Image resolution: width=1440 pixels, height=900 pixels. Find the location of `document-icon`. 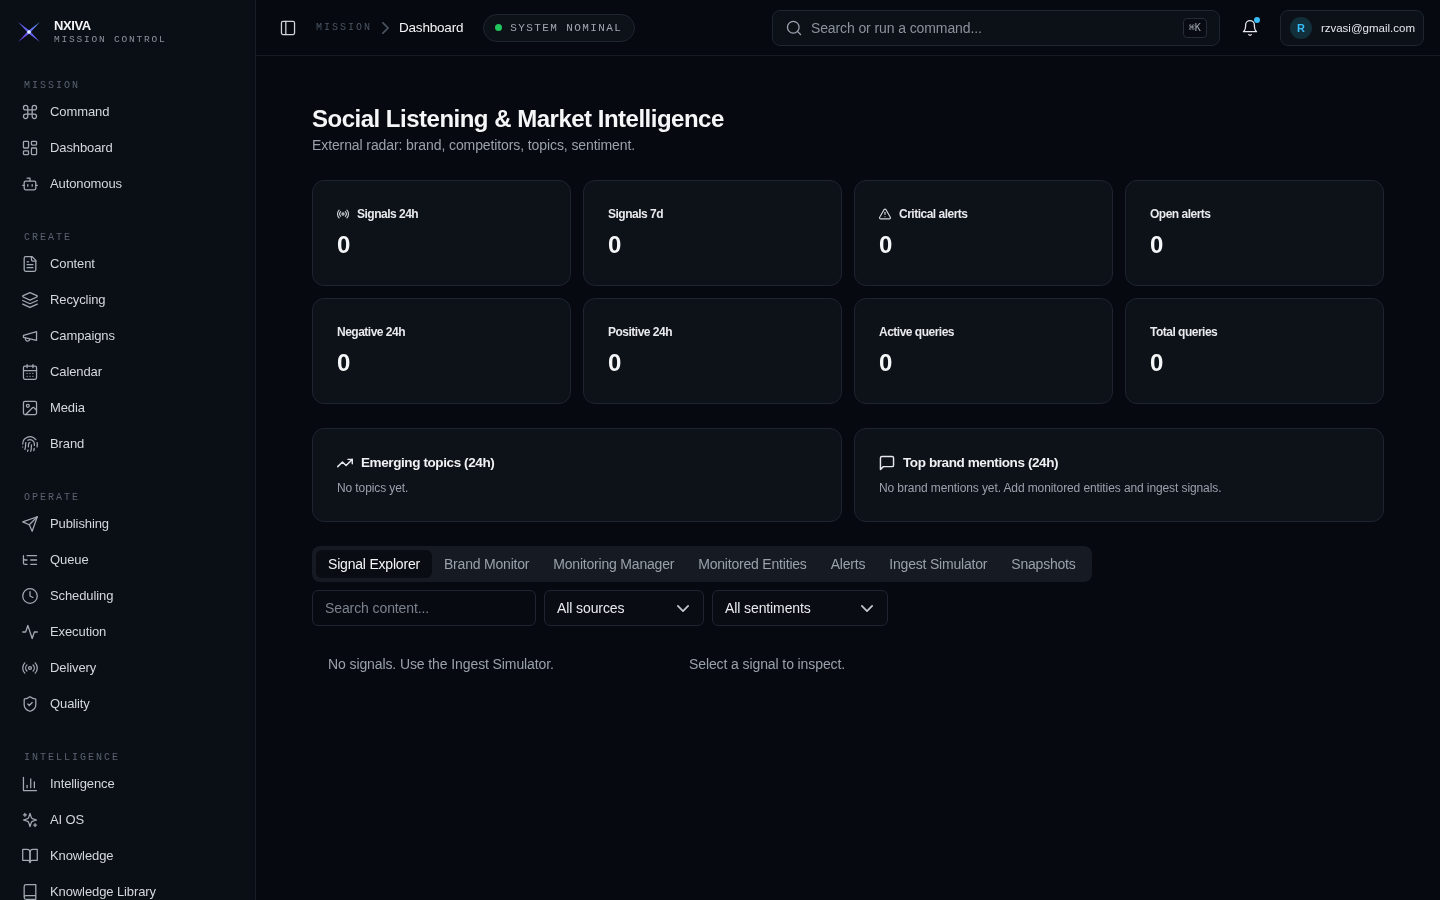

document-icon is located at coordinates (30, 264).